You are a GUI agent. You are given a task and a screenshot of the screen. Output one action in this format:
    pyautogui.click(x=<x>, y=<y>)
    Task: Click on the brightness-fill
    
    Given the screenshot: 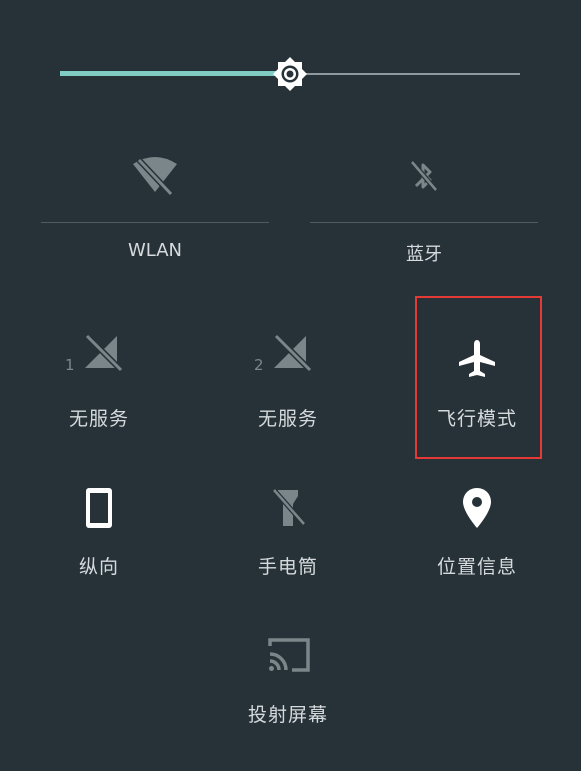 What is the action you would take?
    pyautogui.click(x=175, y=73)
    